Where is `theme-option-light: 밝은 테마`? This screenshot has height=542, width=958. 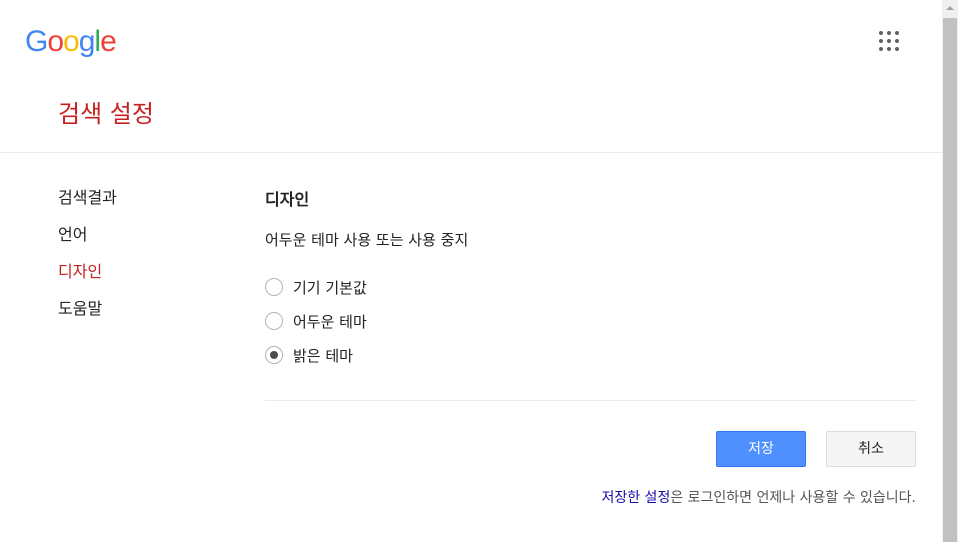
theme-option-light: 밝은 테마 is located at coordinates (590, 355).